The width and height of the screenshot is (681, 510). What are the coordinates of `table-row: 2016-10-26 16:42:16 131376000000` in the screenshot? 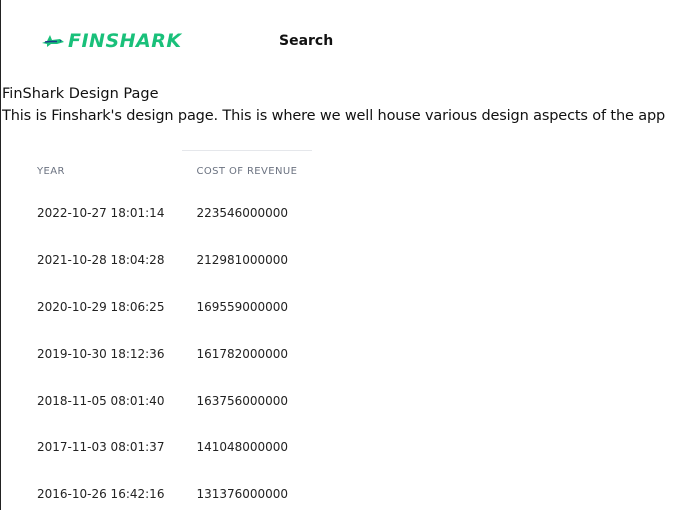 It's located at (167, 490).